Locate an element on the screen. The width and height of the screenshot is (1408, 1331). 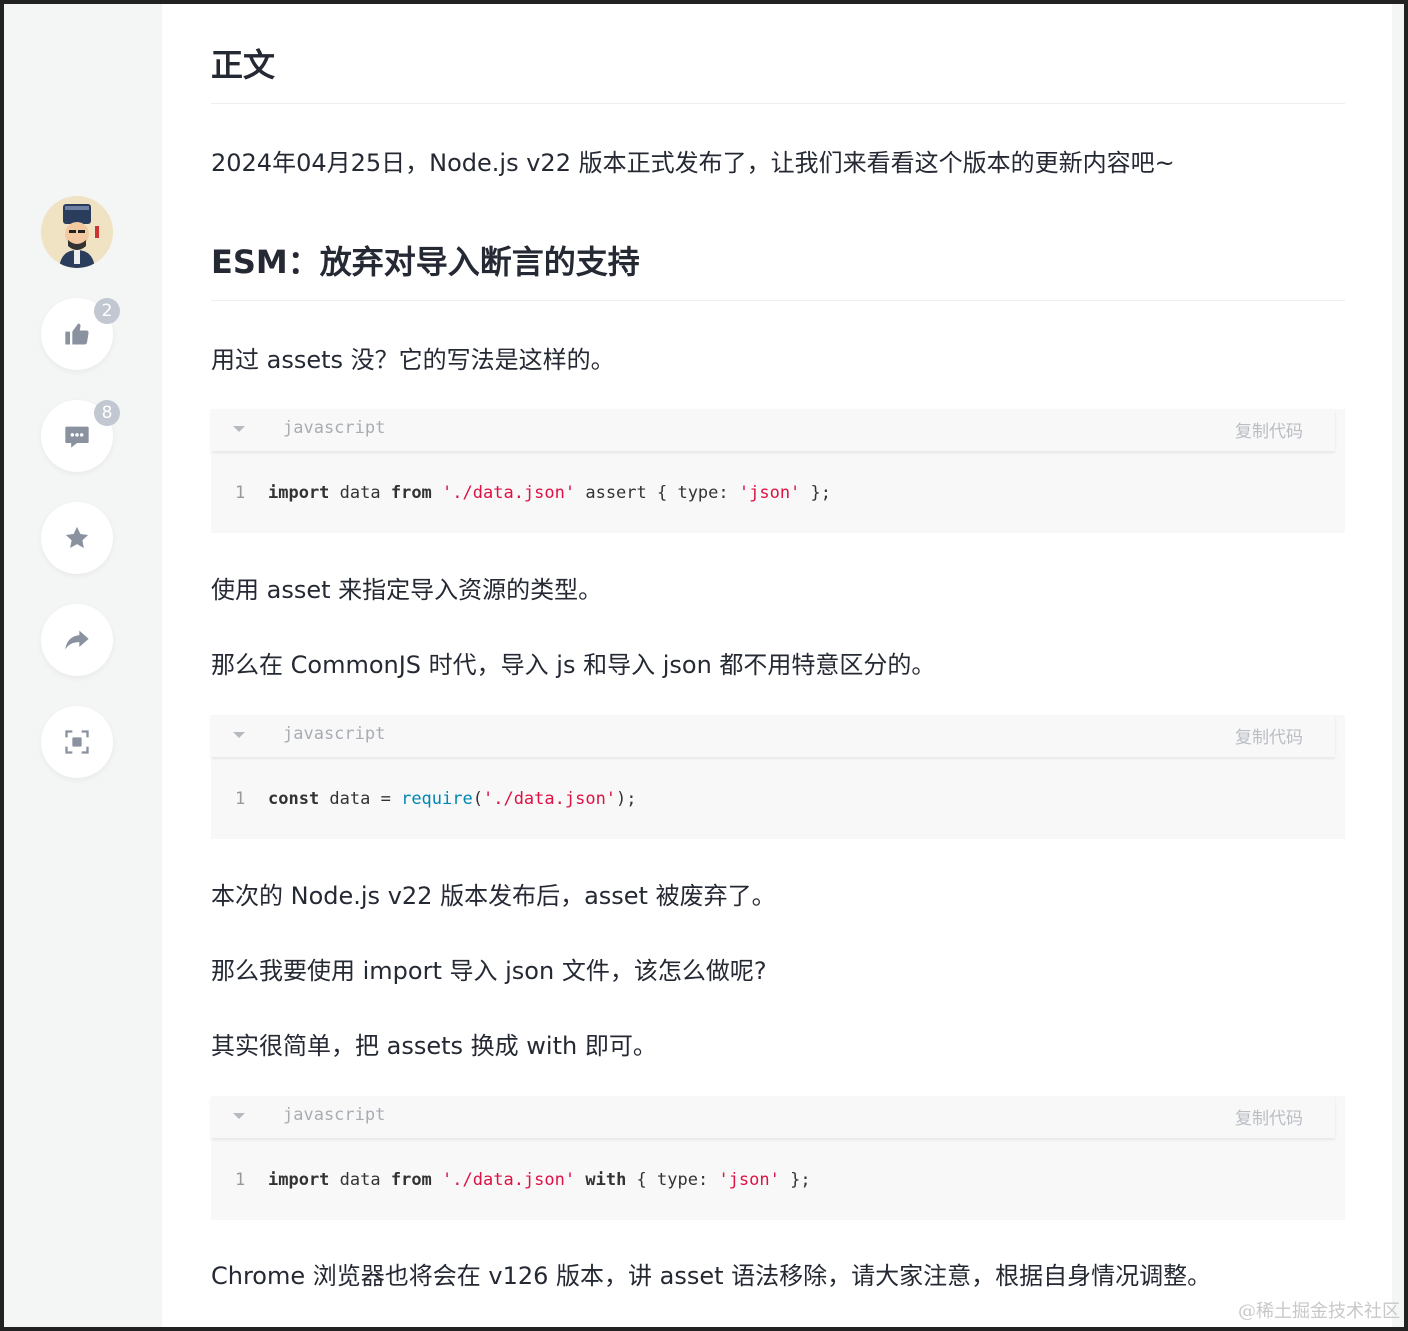
author-avatar is located at coordinates (77, 232).